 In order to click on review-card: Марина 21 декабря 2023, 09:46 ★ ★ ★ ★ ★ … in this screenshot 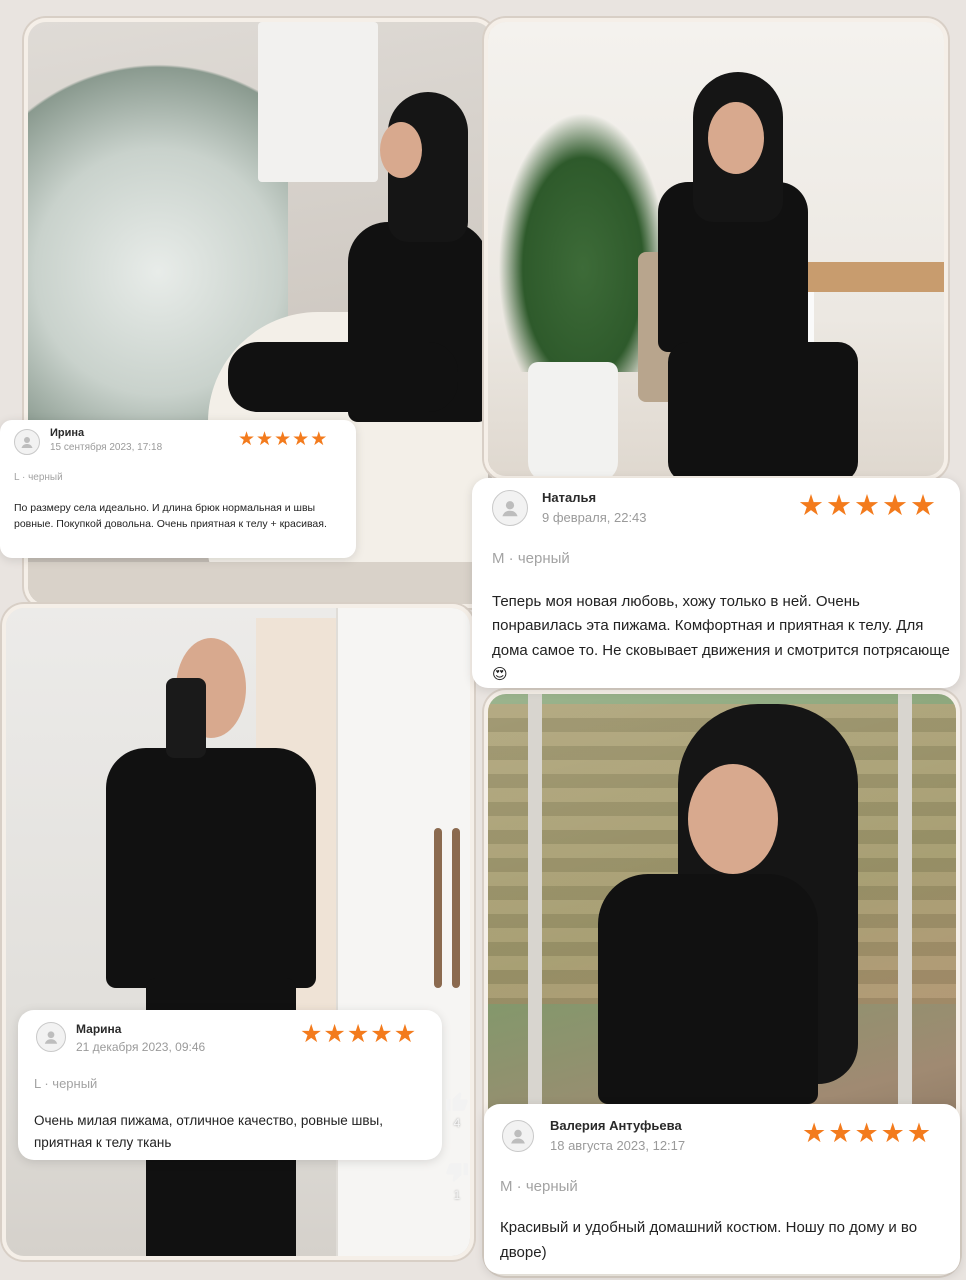, I will do `click(230, 1085)`.